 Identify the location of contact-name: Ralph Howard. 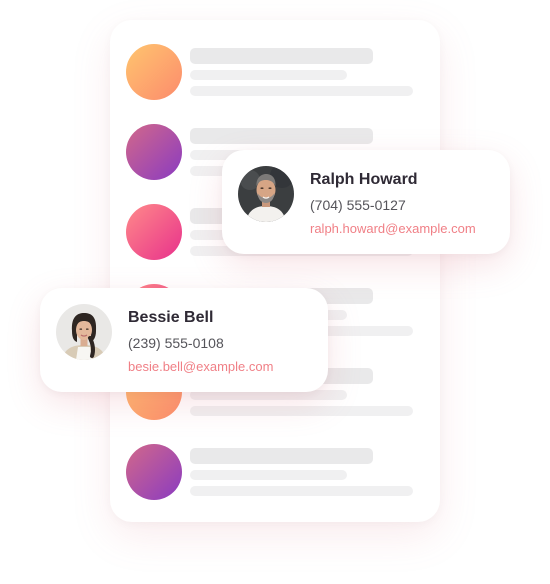
(364, 179).